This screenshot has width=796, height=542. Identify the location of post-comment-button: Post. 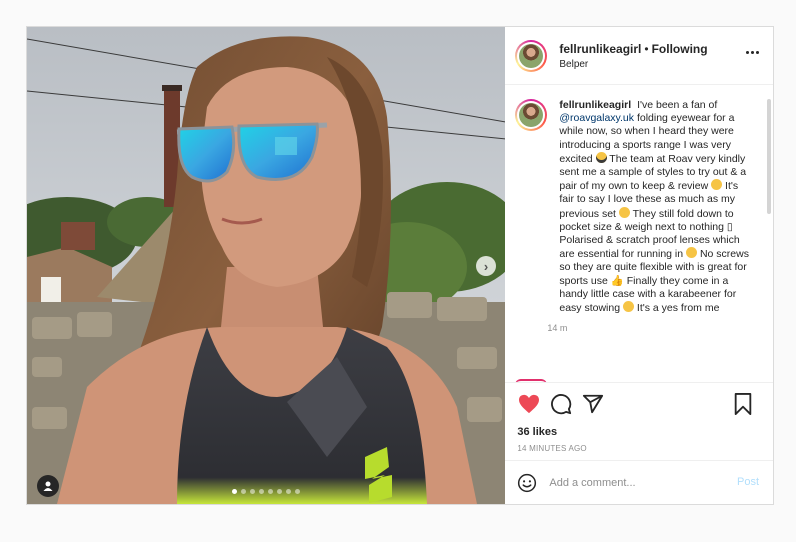
(748, 482).